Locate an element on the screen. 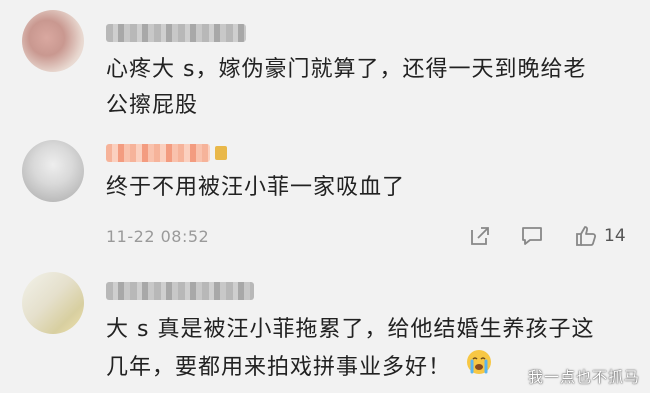 This screenshot has height=393, width=650. share-button is located at coordinates (480, 236).